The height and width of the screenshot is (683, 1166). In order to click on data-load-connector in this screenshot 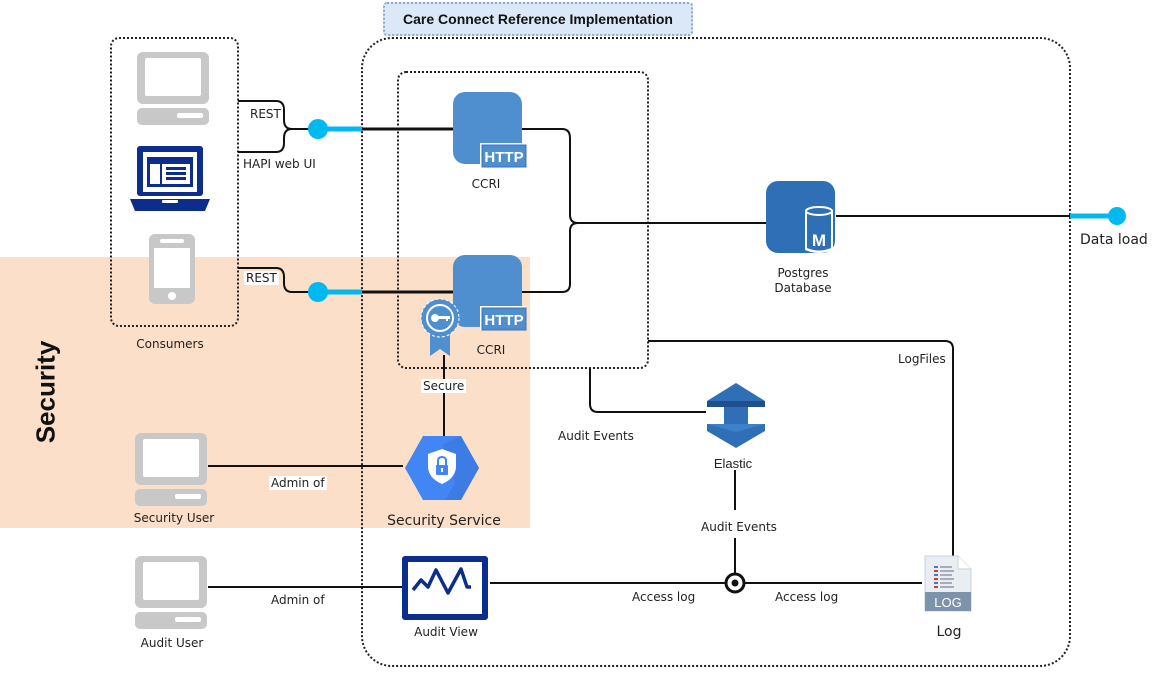, I will do `click(1098, 216)`.